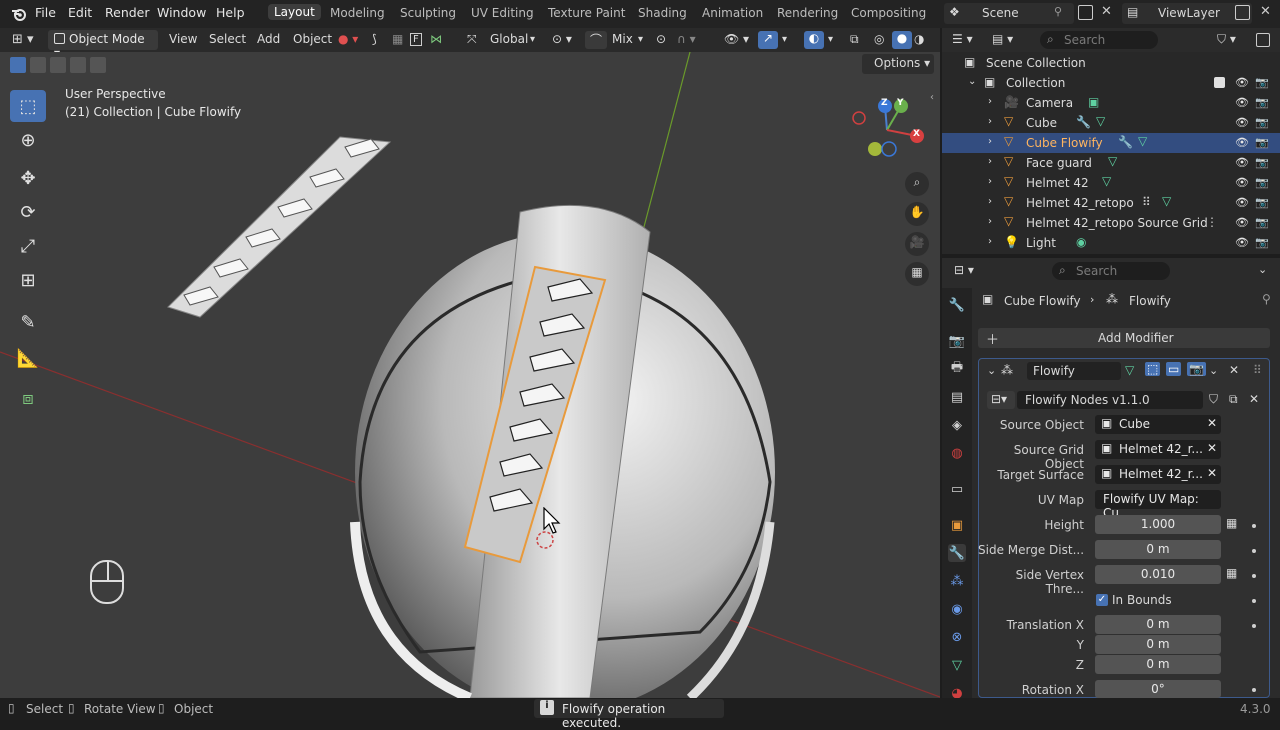 The width and height of the screenshot is (1280, 730). What do you see at coordinates (348, 39) in the screenshot?
I see `overlay-shapes-icon: ● ▾` at bounding box center [348, 39].